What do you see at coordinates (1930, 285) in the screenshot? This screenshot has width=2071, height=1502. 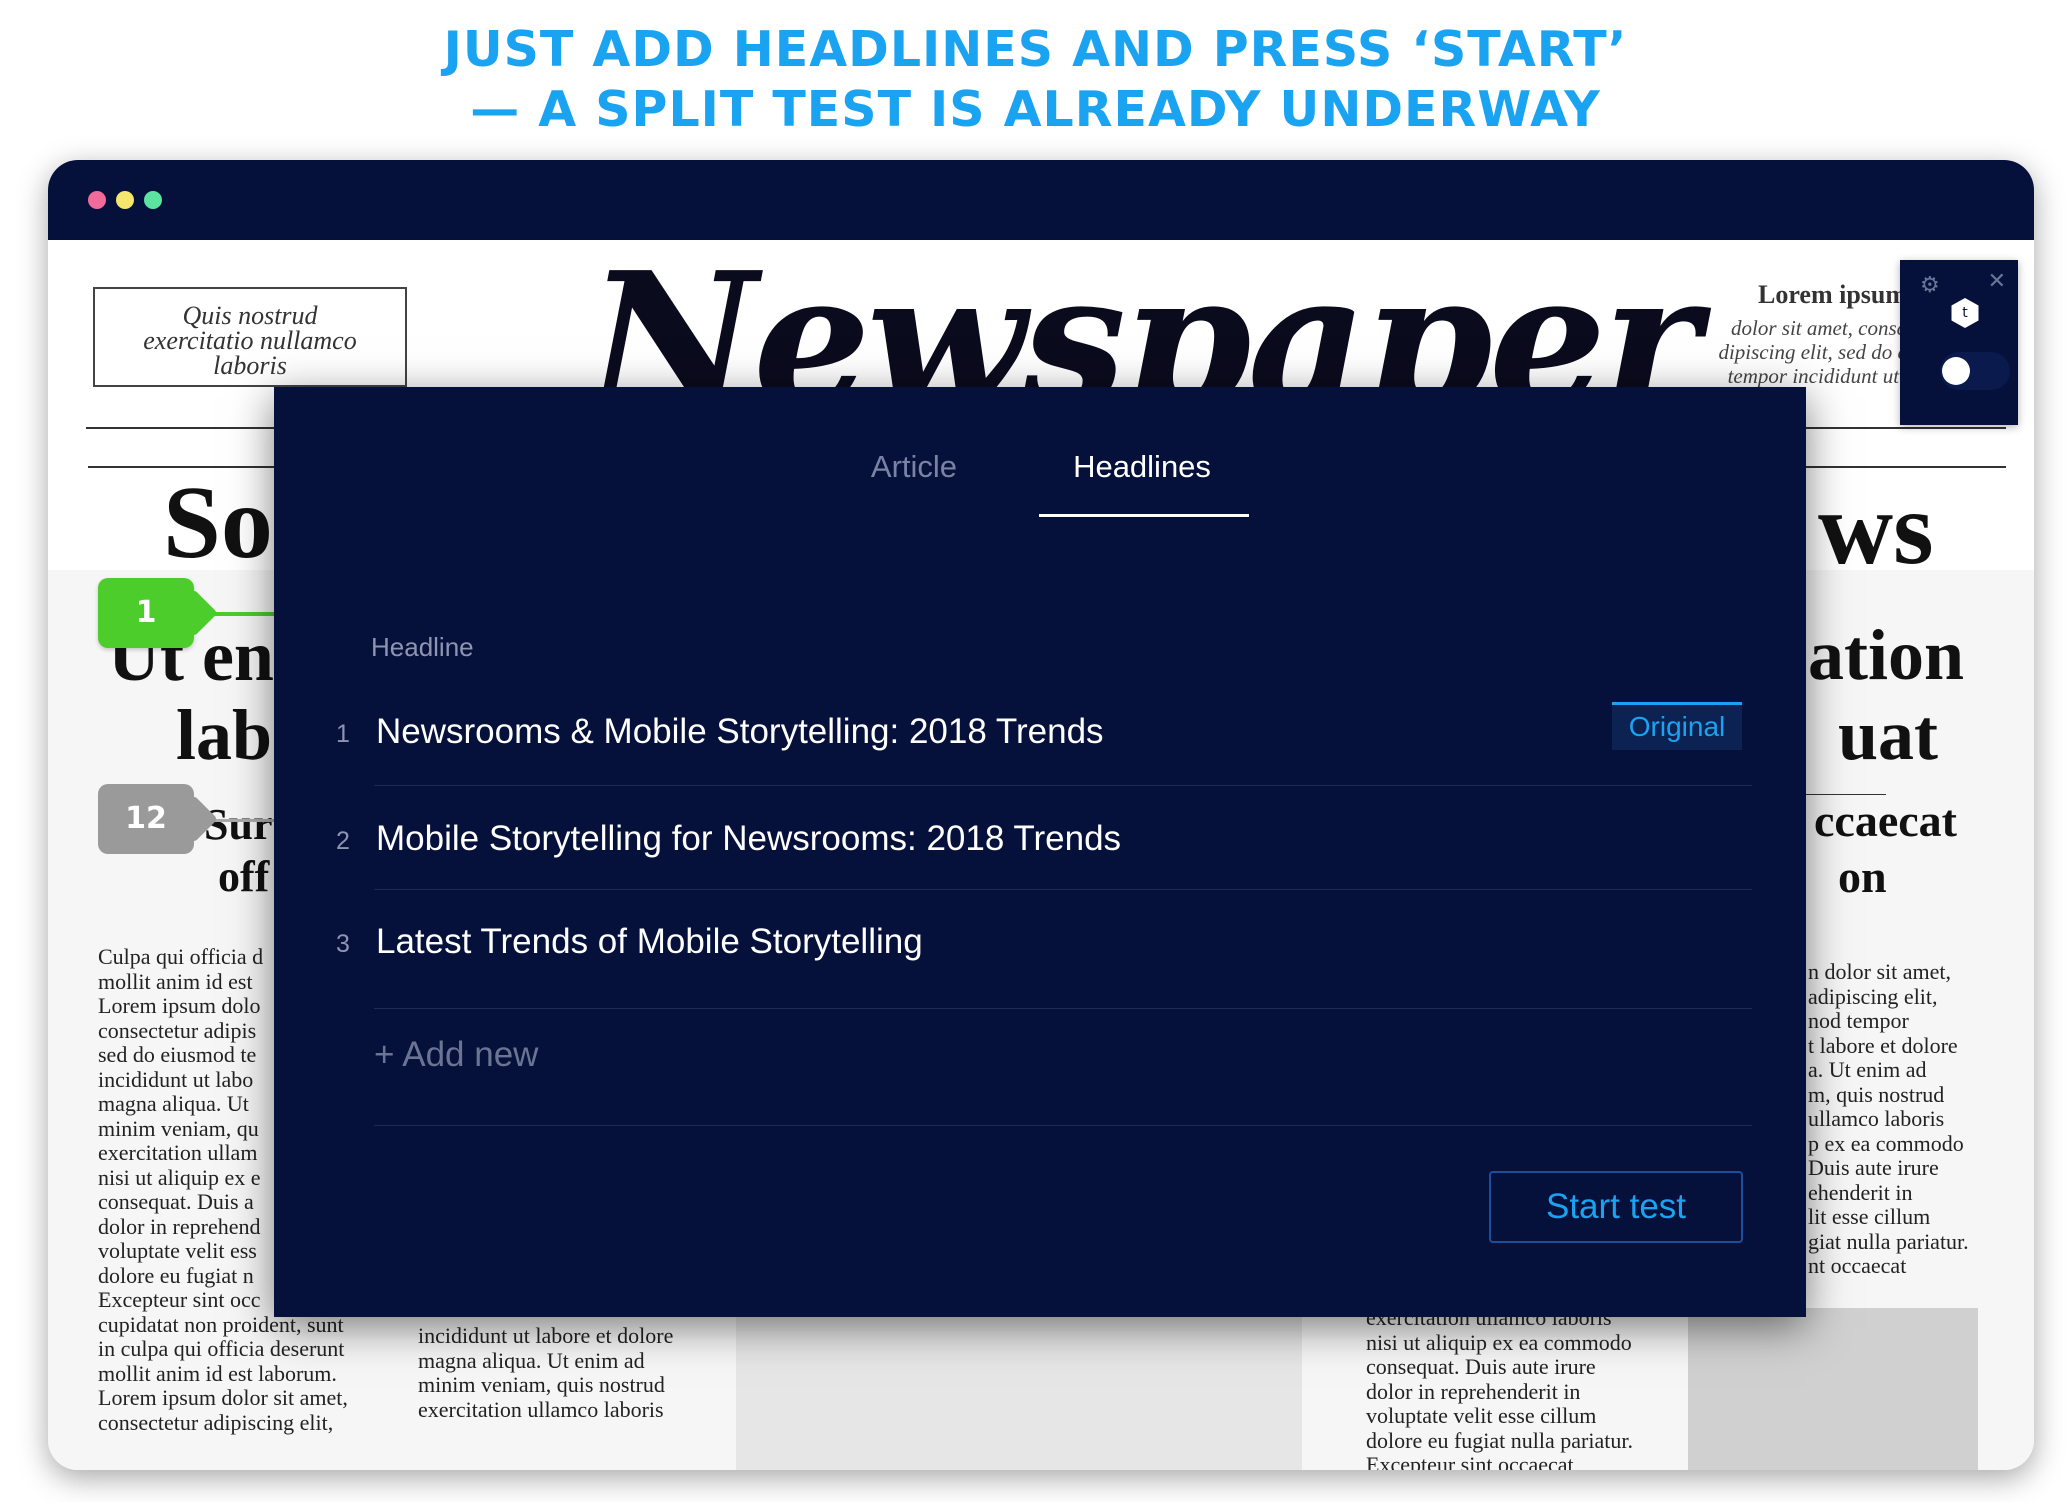 I see `gear-icon: ⚙` at bounding box center [1930, 285].